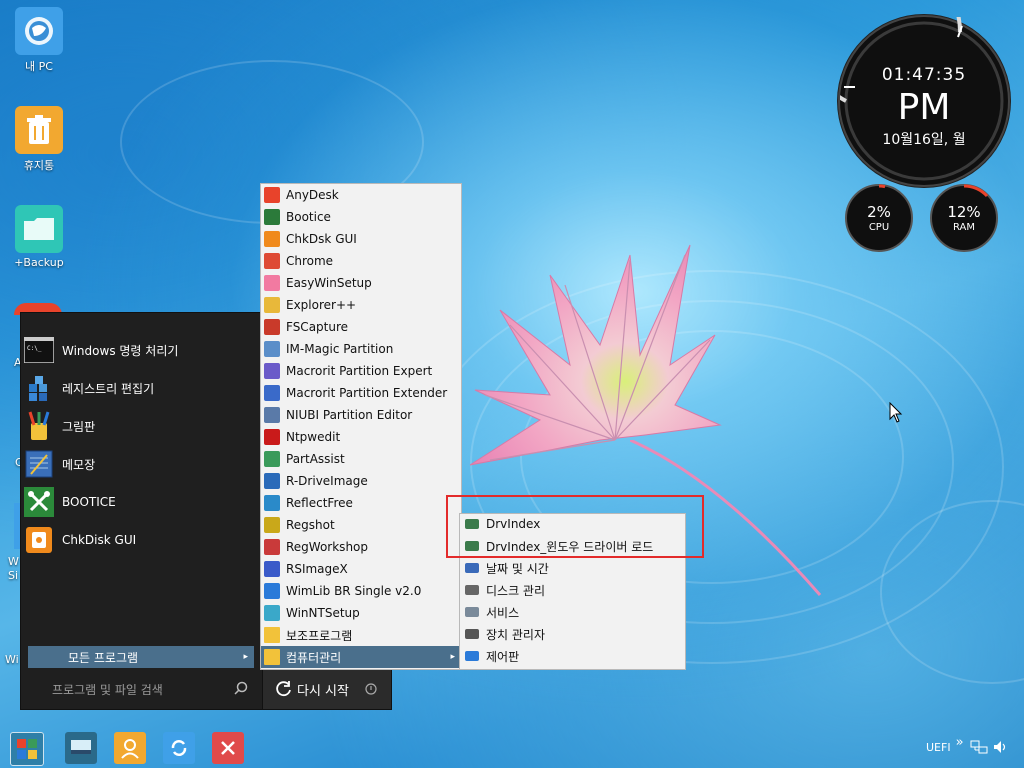 The width and height of the screenshot is (1024, 768). What do you see at coordinates (39, 262) in the screenshot?
I see `desktop-icon-label: +Backup` at bounding box center [39, 262].